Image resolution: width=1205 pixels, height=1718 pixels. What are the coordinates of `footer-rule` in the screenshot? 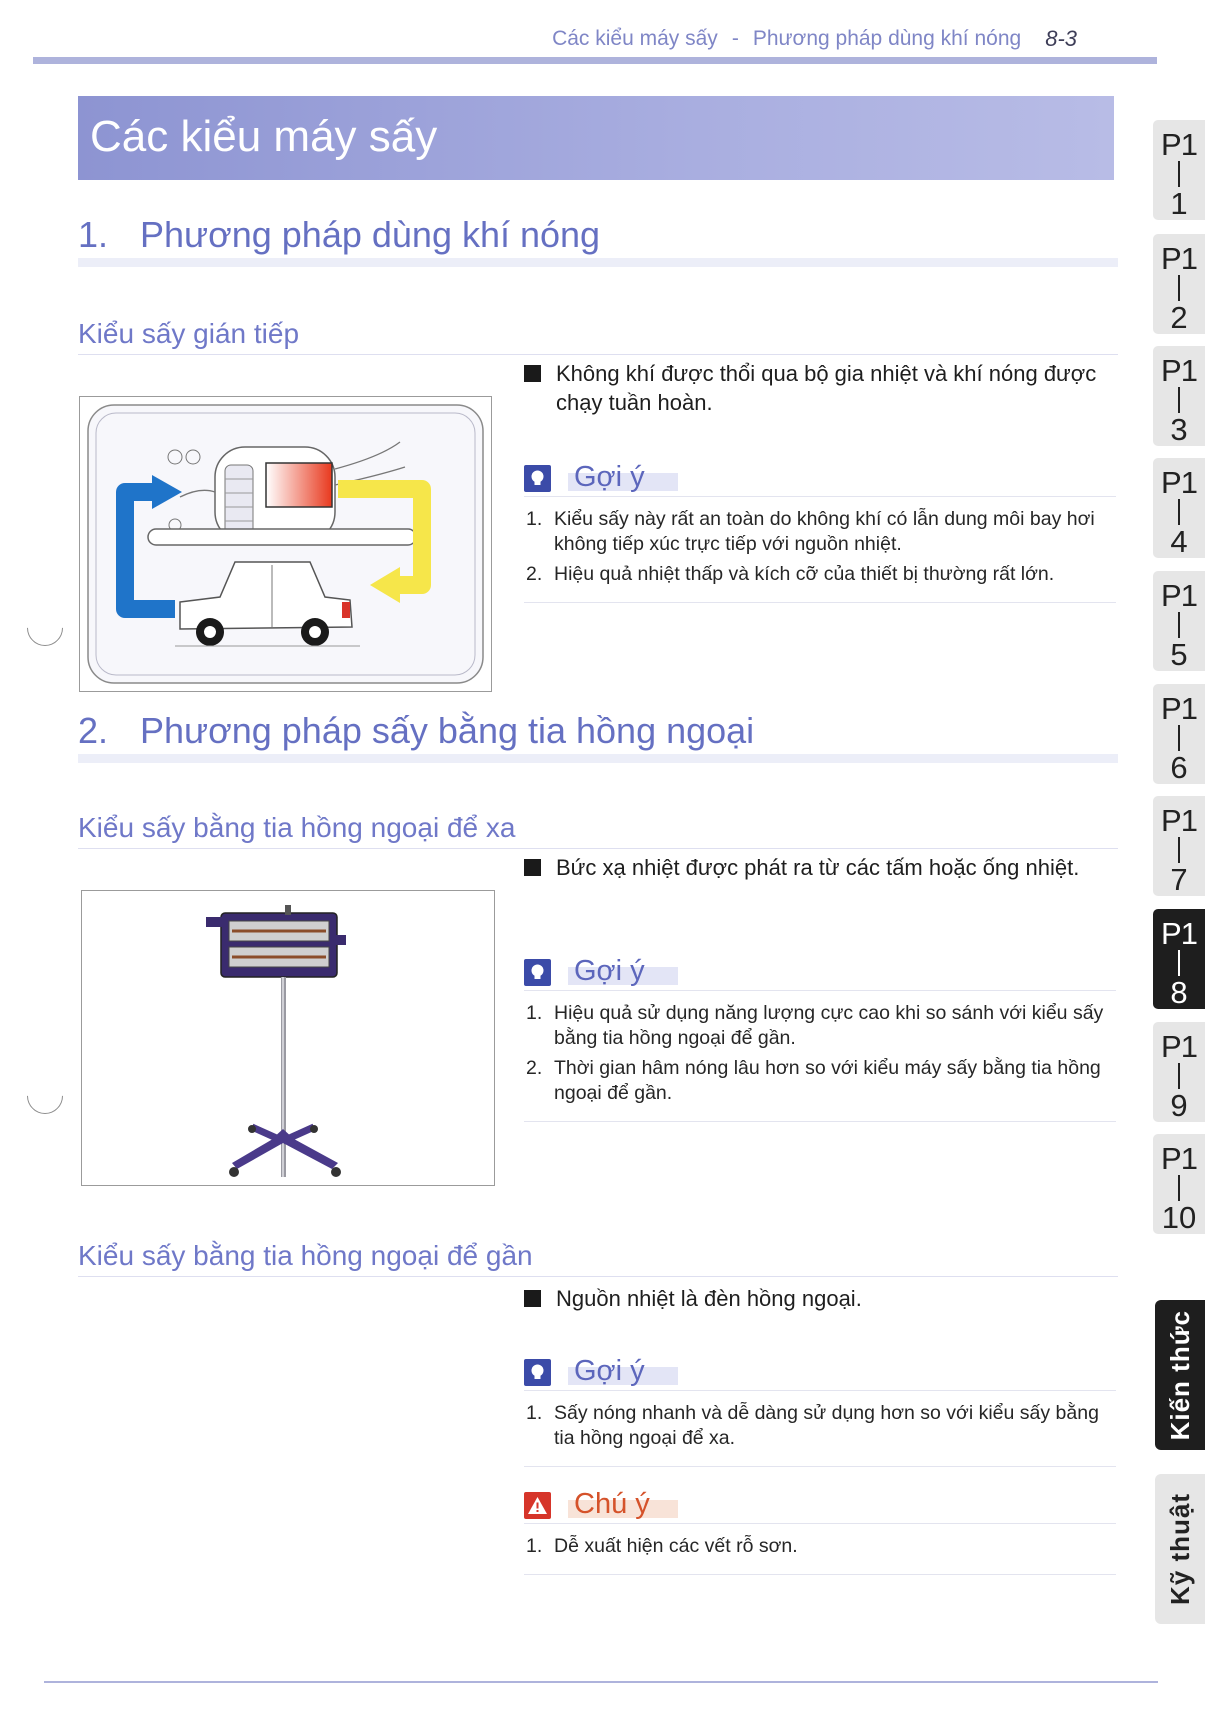 It's located at (601, 1682).